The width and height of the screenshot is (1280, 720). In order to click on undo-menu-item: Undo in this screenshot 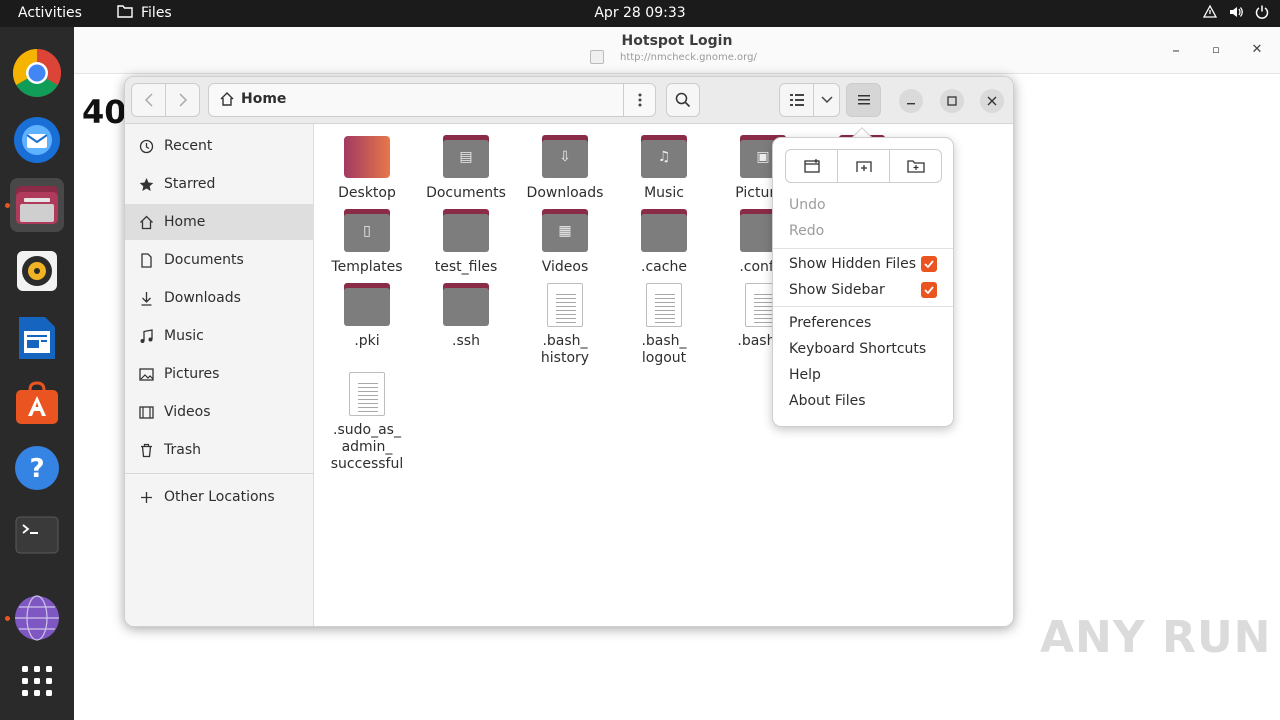, I will do `click(864, 205)`.